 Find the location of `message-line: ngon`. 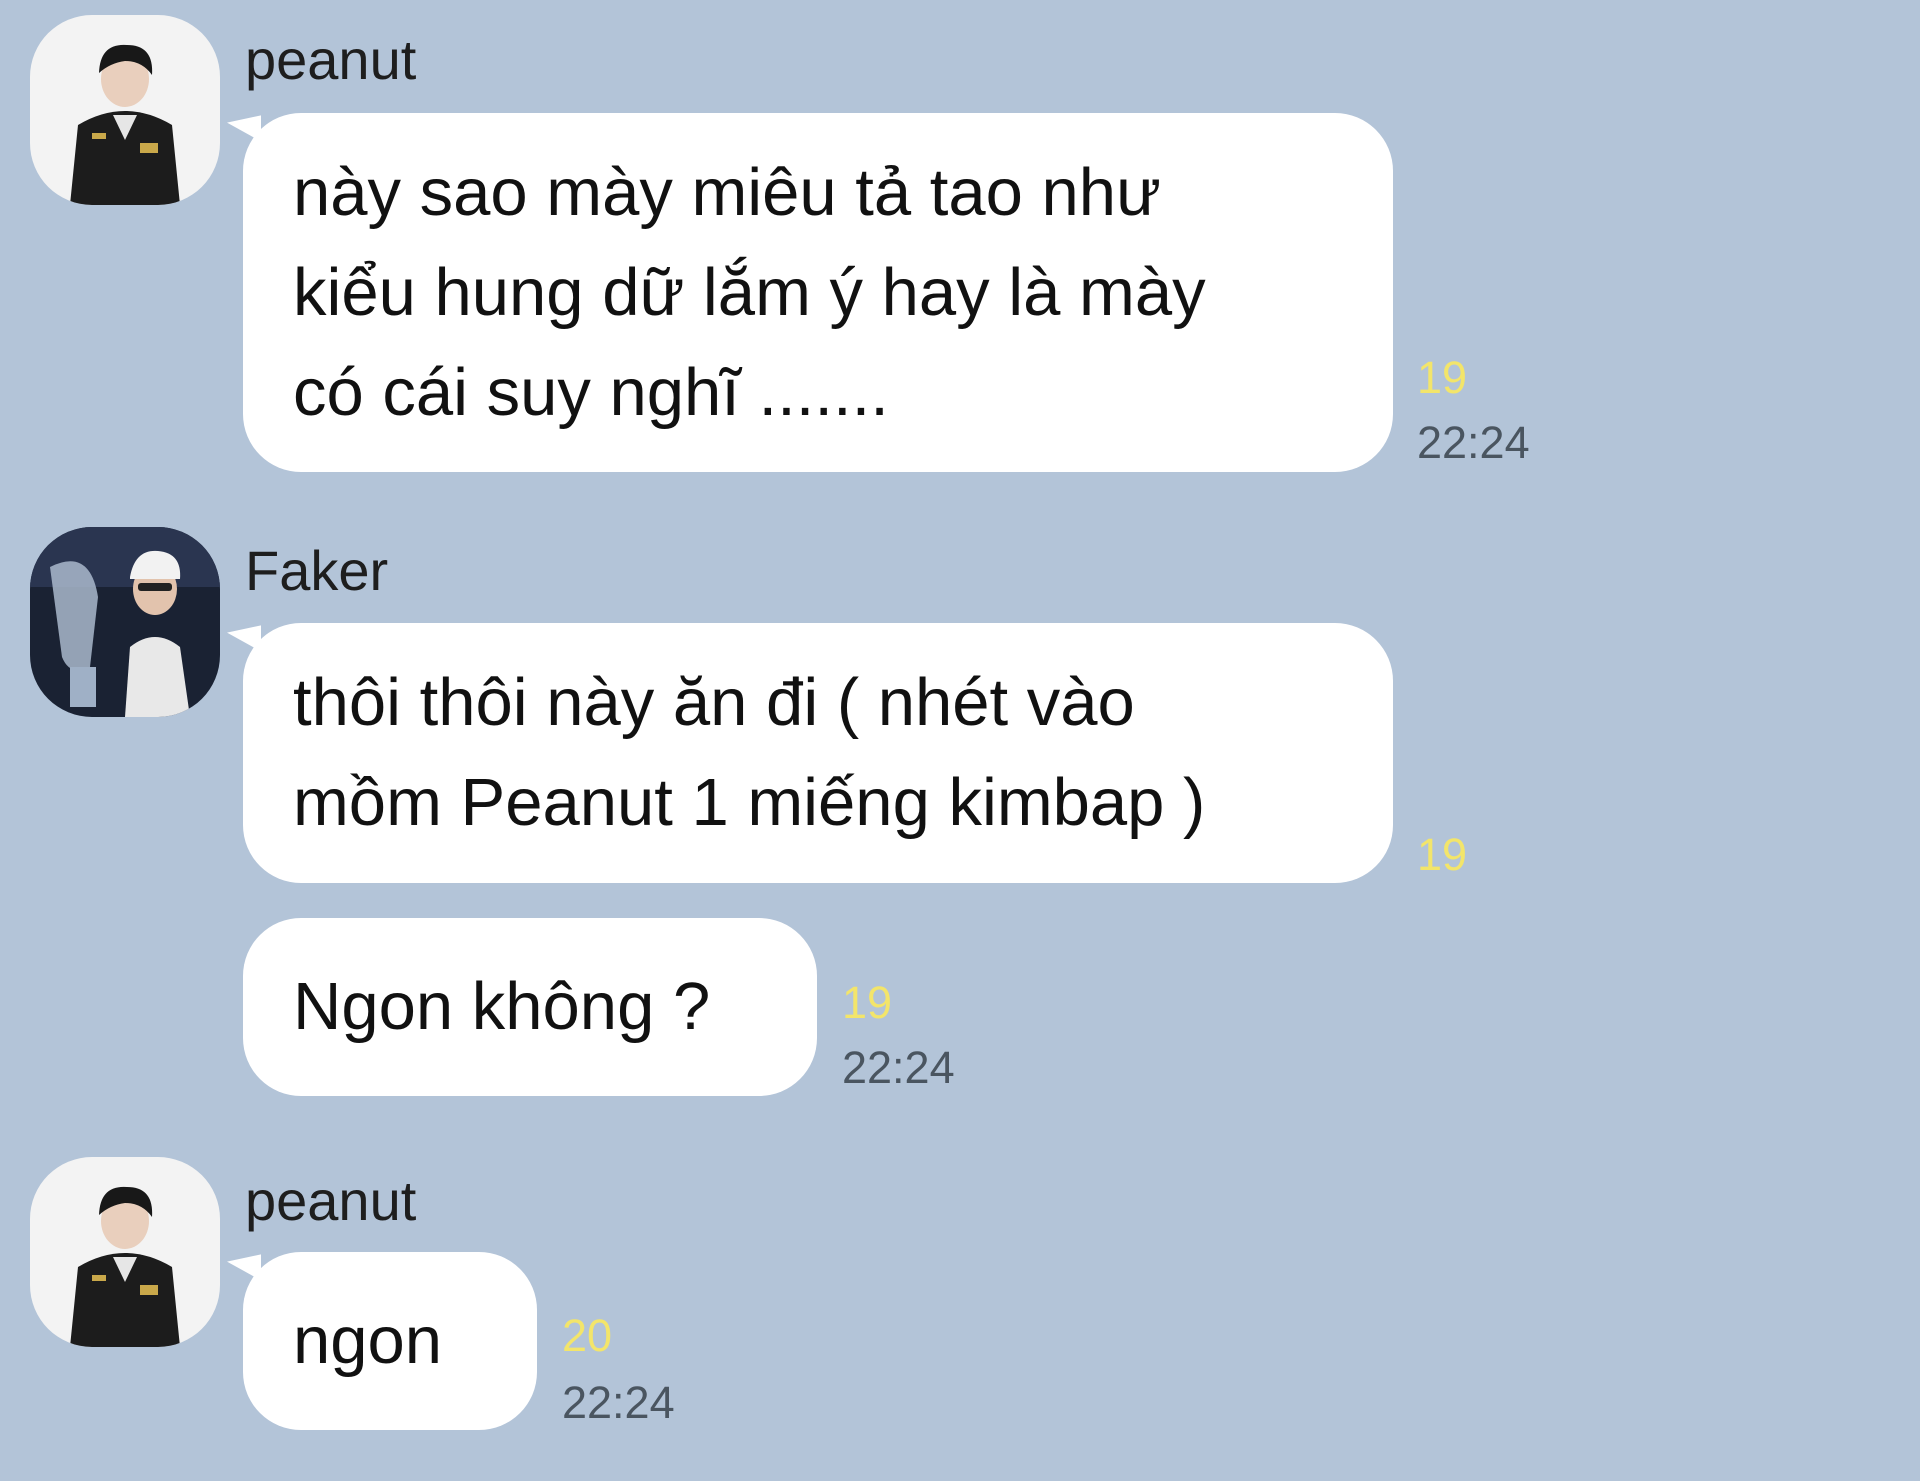

message-line: ngon is located at coordinates (368, 1340).